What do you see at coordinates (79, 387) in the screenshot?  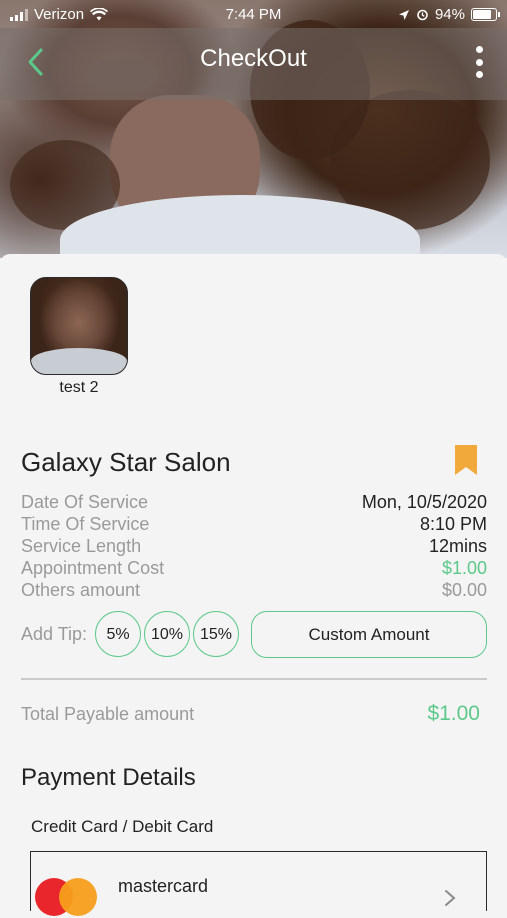 I see `stylist-name: test 2` at bounding box center [79, 387].